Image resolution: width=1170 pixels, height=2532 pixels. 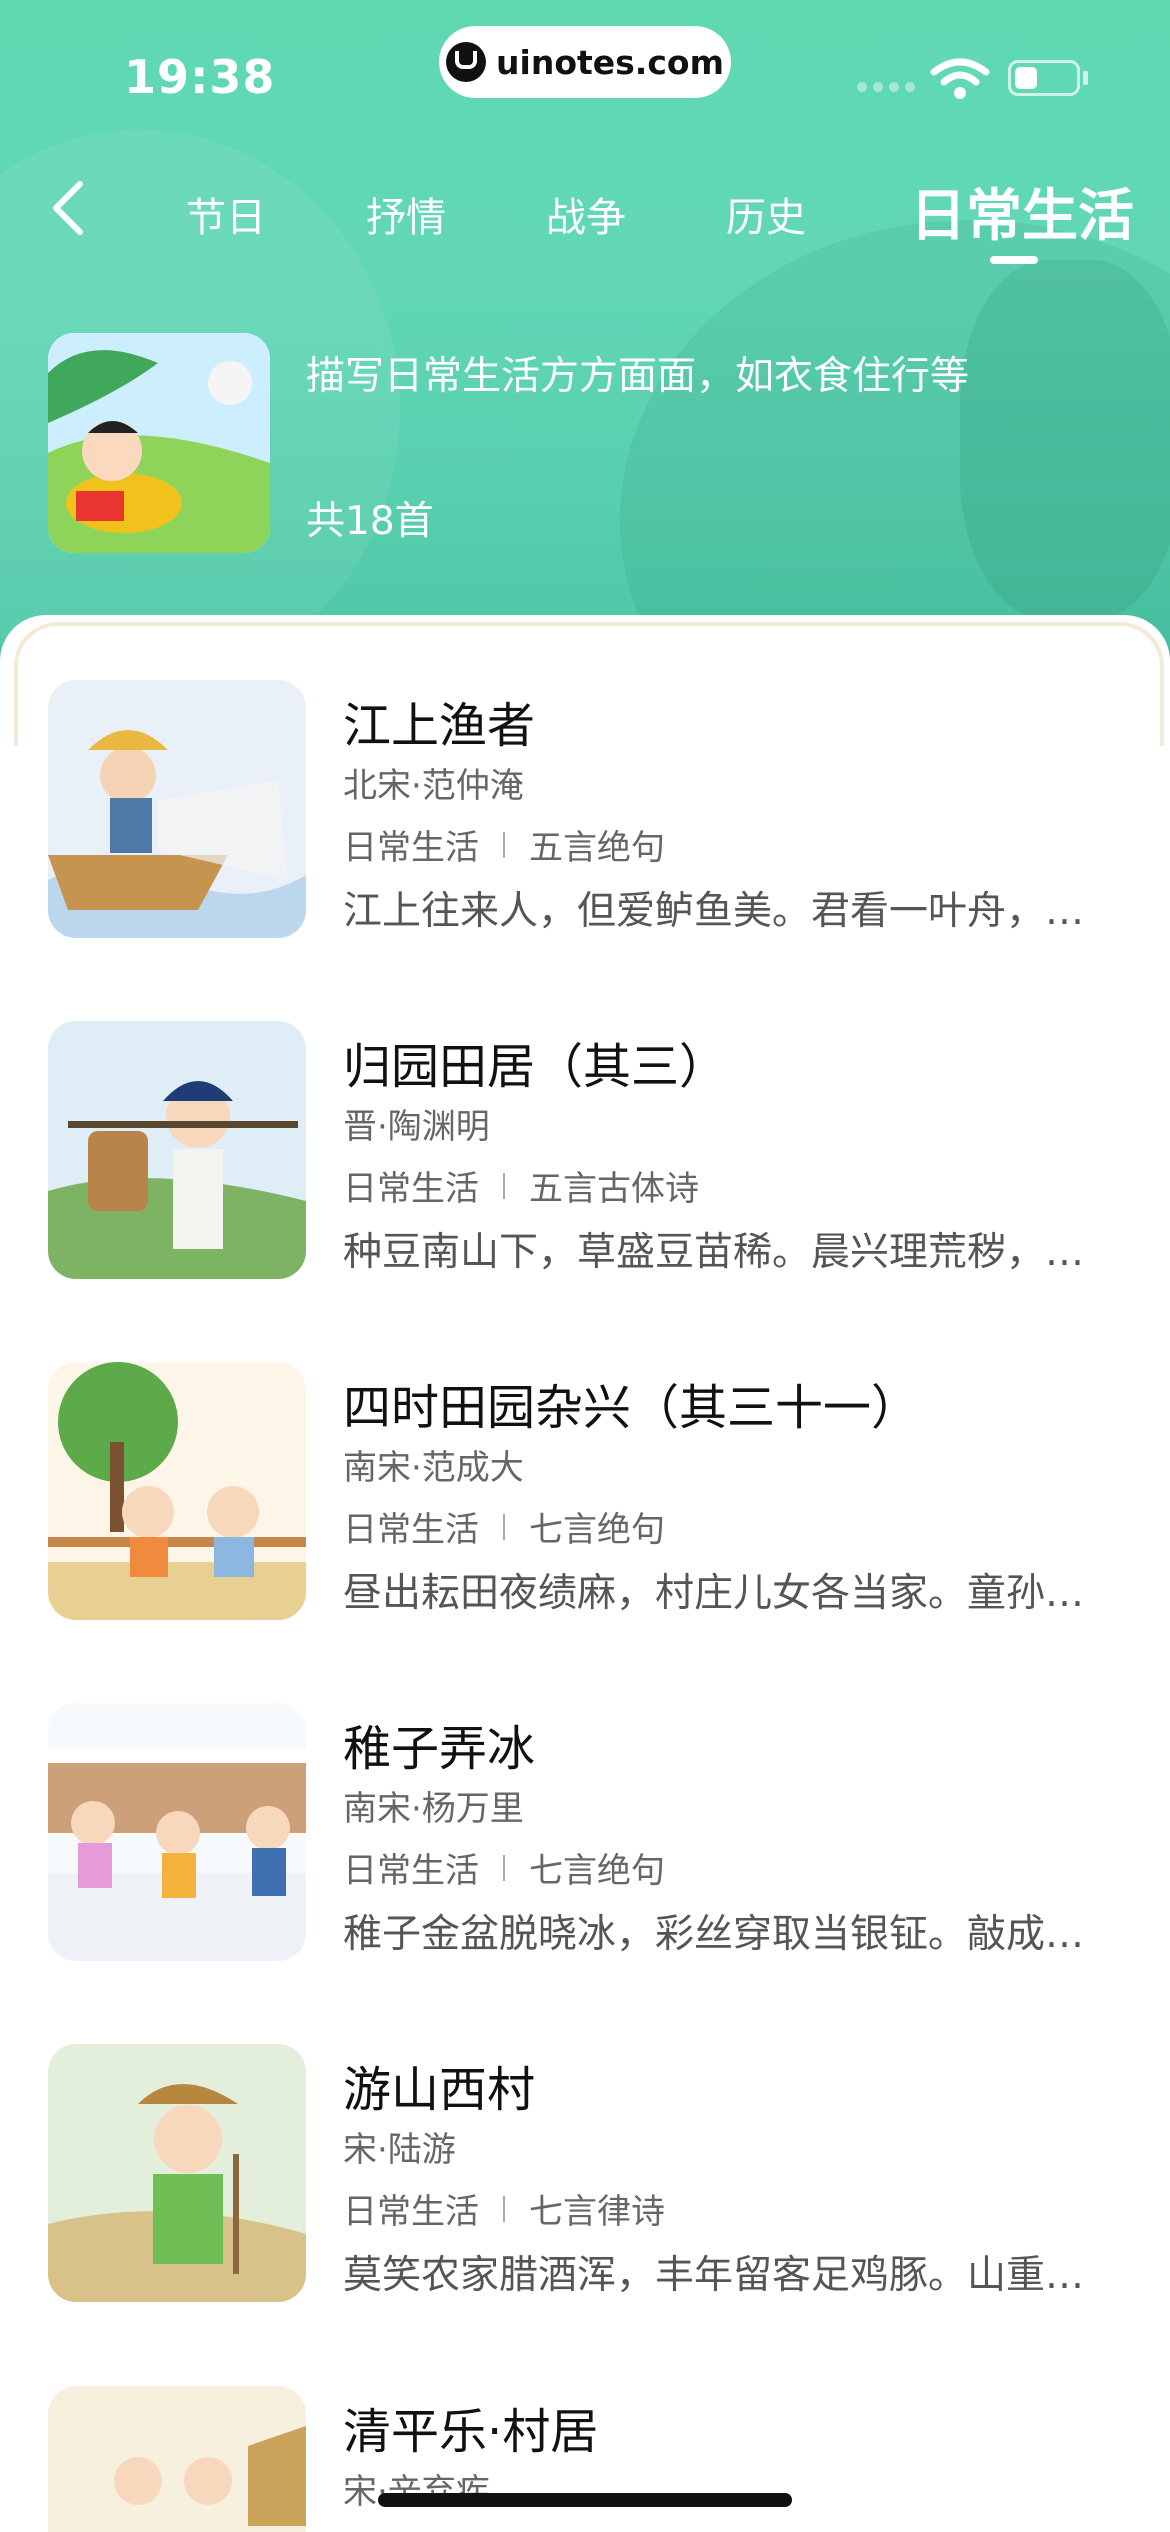 What do you see at coordinates (723, 1252) in the screenshot?
I see `poem-excerpt: 种豆南山下，草盛豆苗稀。晨兴理荒秽，带月荷锄归。` at bounding box center [723, 1252].